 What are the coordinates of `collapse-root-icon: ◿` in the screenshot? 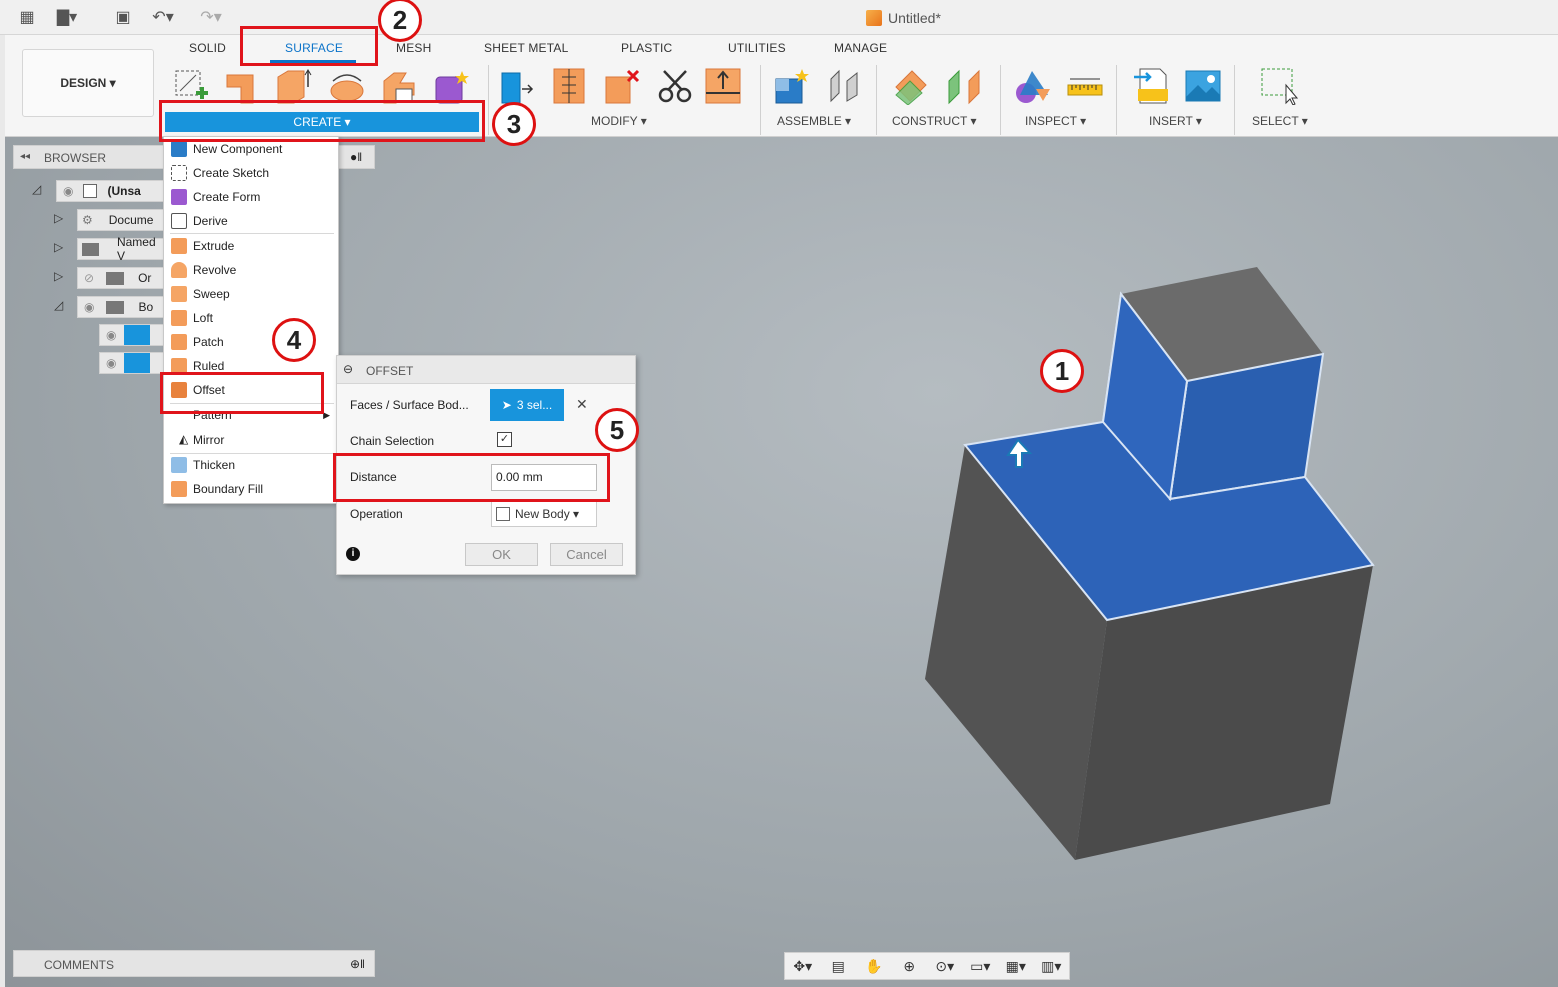 It's located at (36, 189).